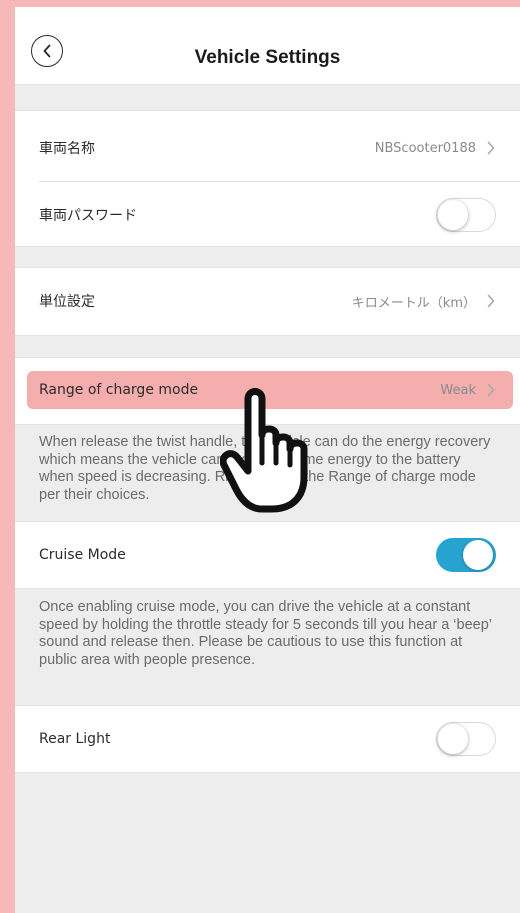  Describe the element at coordinates (88, 216) in the screenshot. I see `vehicle-password-label: 車両パスワード` at that location.